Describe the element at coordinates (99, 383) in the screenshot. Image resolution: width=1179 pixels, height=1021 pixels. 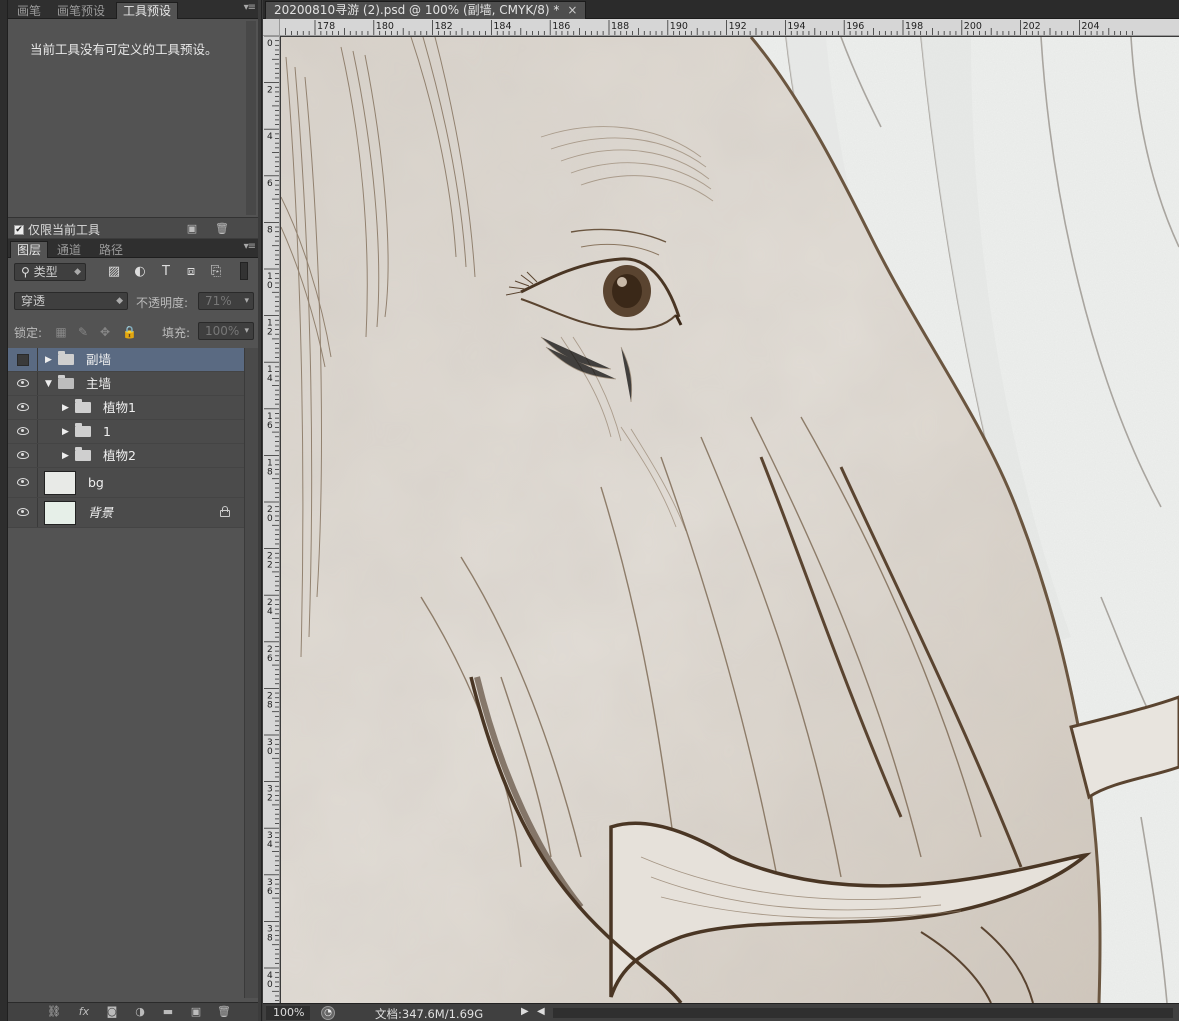
I see `layer-name: 主墙` at that location.